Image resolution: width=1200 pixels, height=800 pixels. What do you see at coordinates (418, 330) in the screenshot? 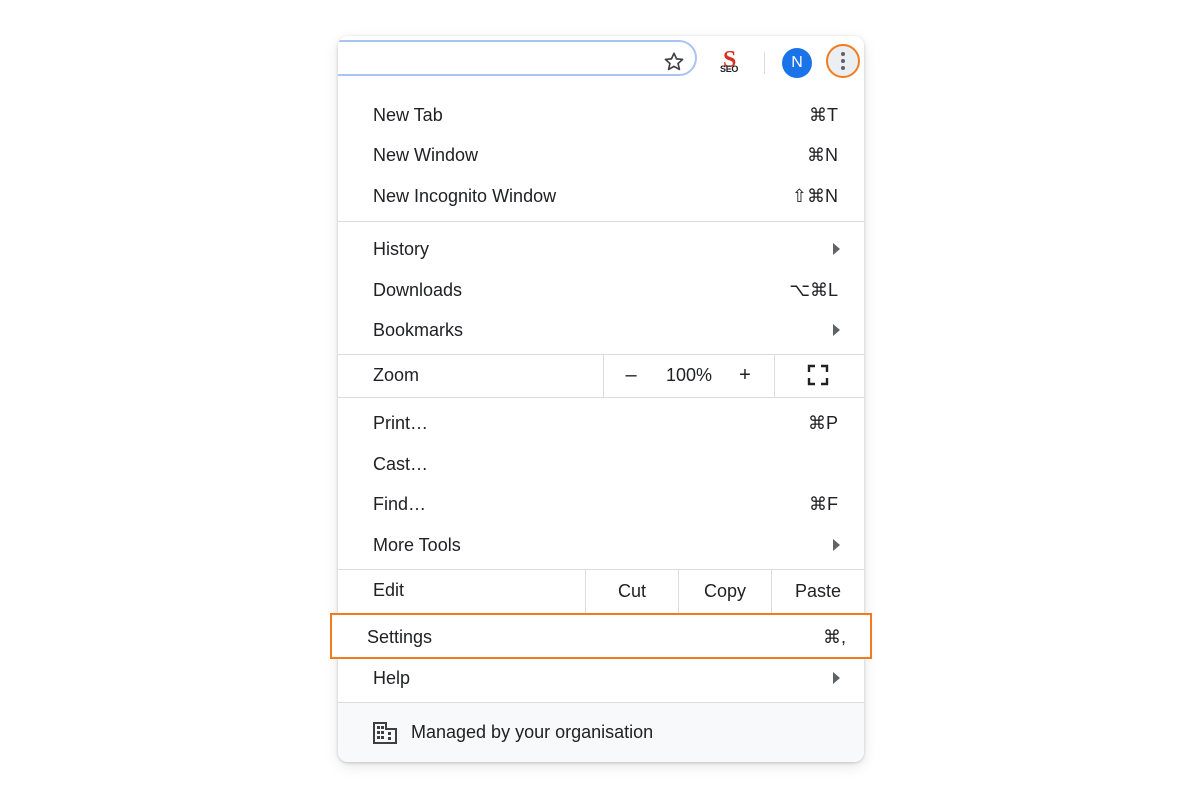
I see `menu-item-label: Bookmarks` at bounding box center [418, 330].